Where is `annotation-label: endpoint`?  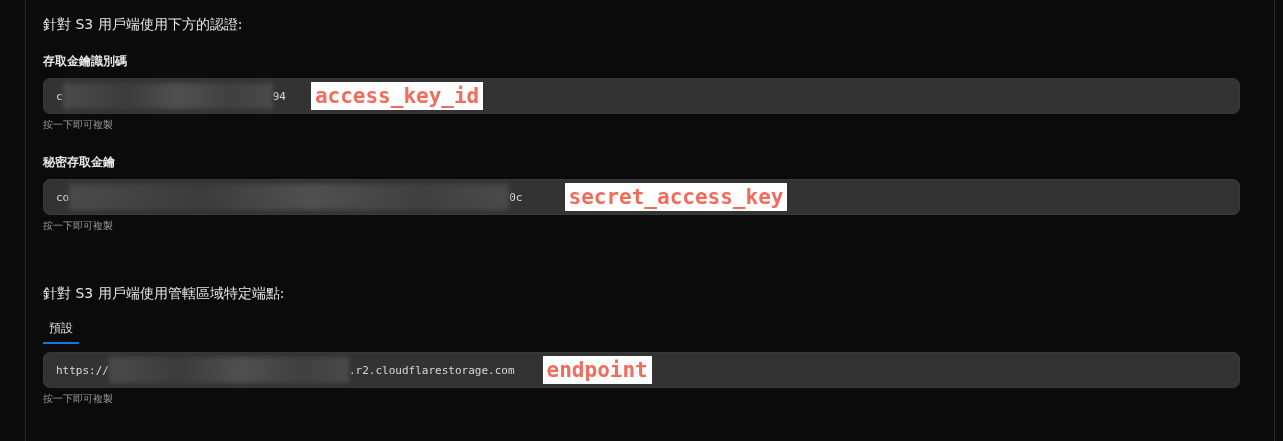 annotation-label: endpoint is located at coordinates (597, 370).